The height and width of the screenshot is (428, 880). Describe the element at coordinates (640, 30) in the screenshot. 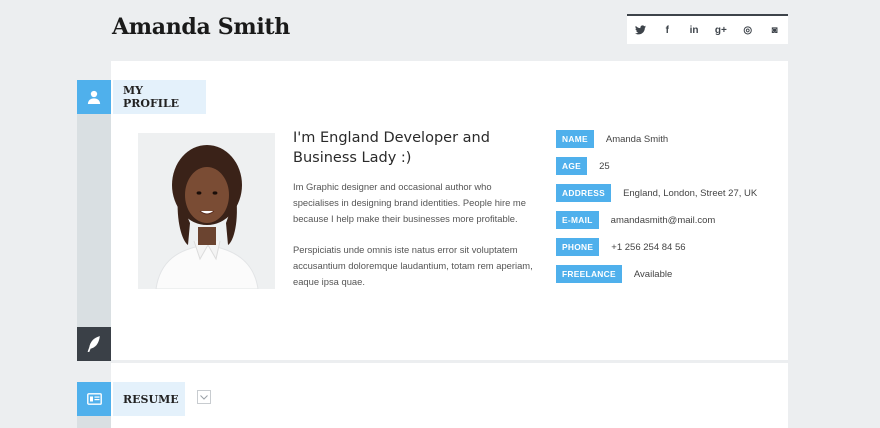

I see `twitter-icon` at that location.